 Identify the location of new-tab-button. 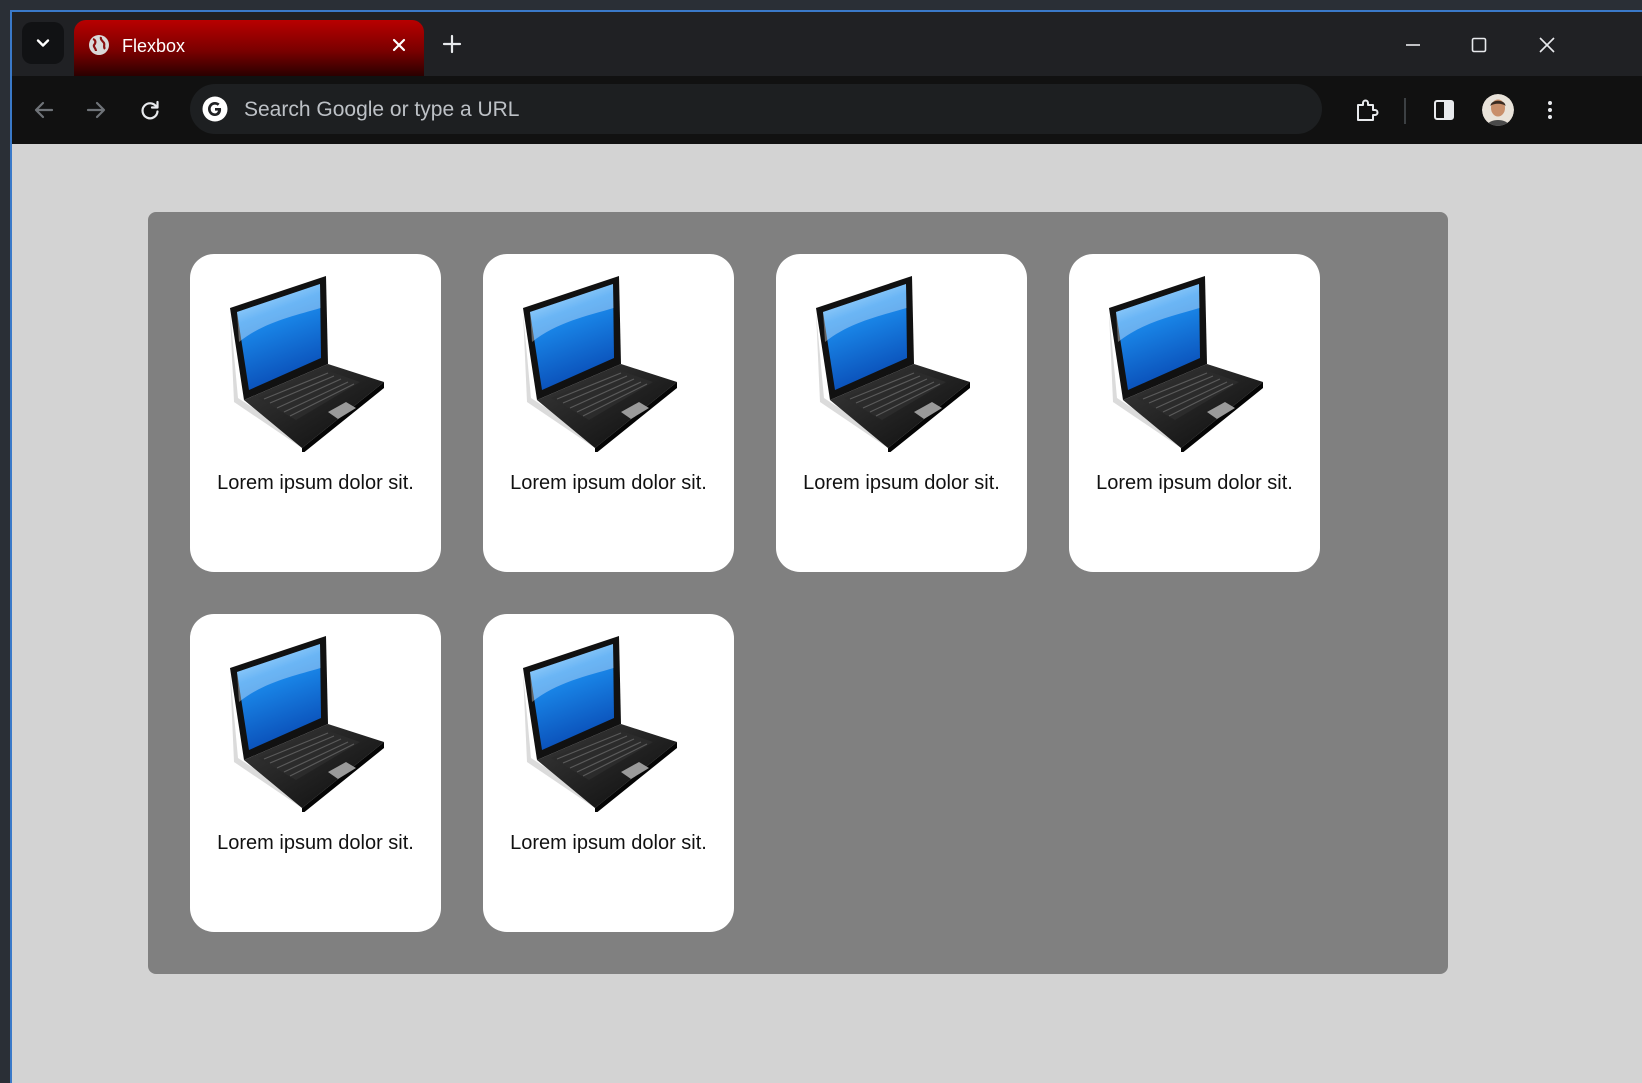
(452, 44).